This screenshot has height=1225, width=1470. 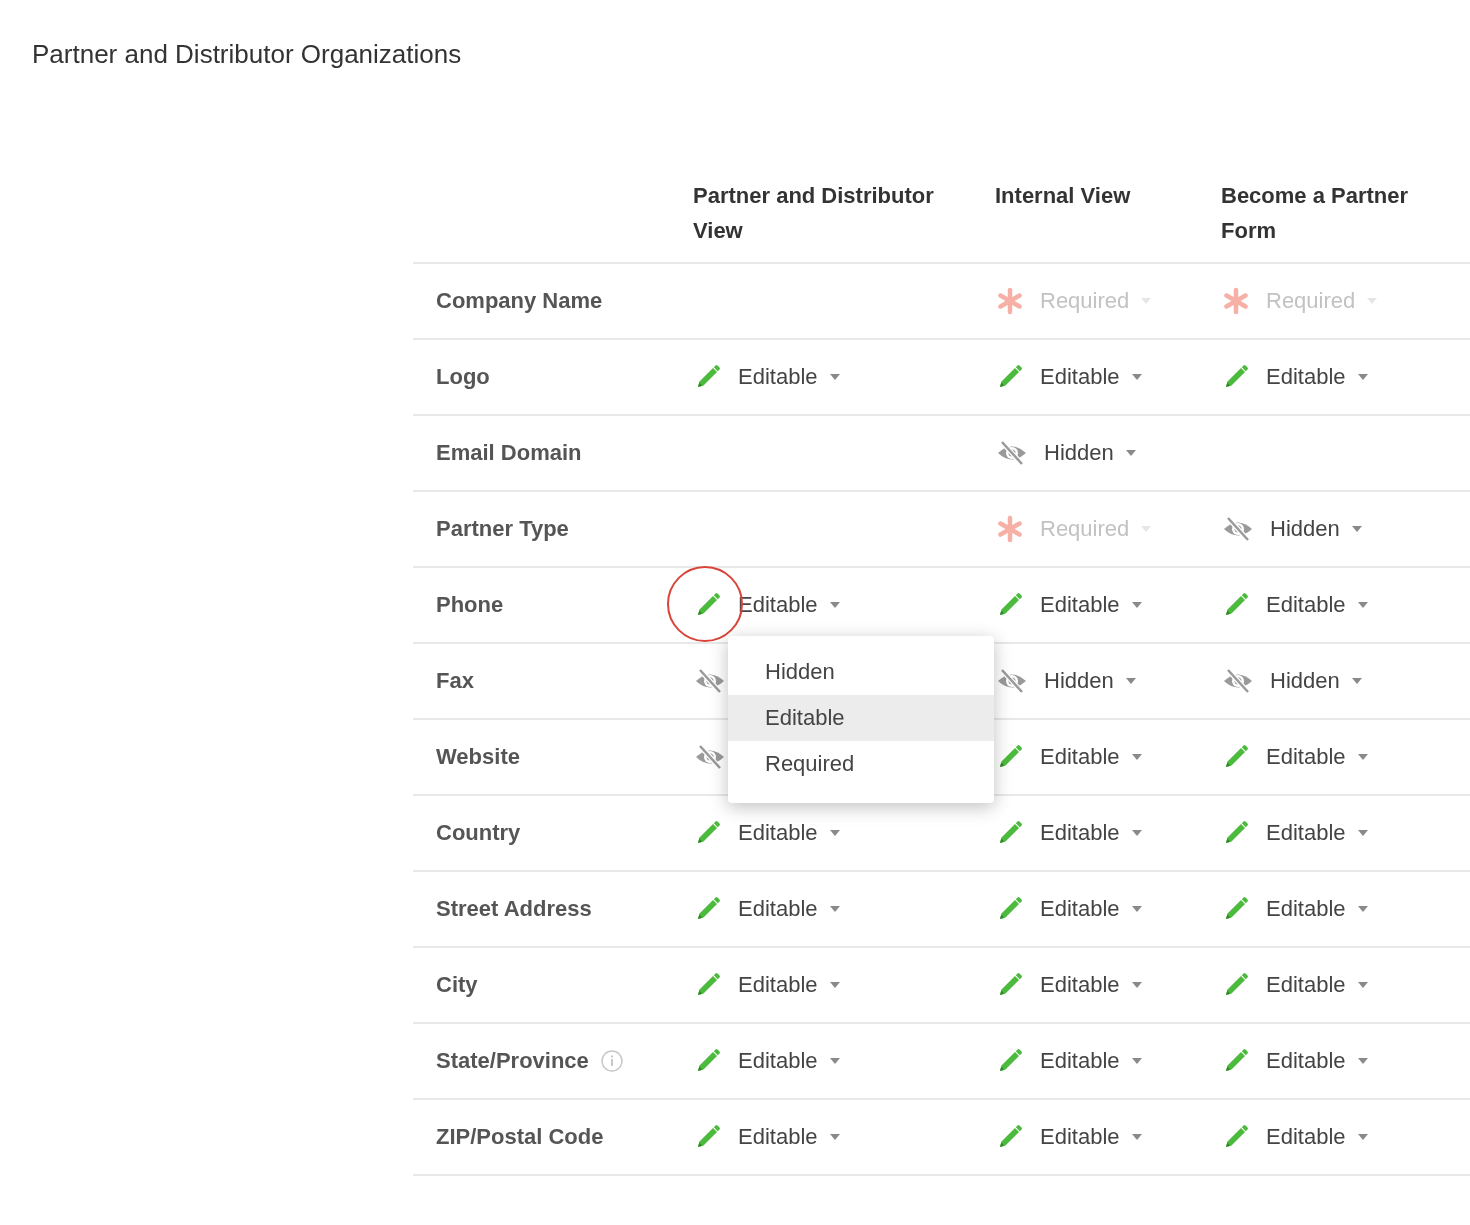 I want to click on menu-item: Required, so click(x=861, y=764).